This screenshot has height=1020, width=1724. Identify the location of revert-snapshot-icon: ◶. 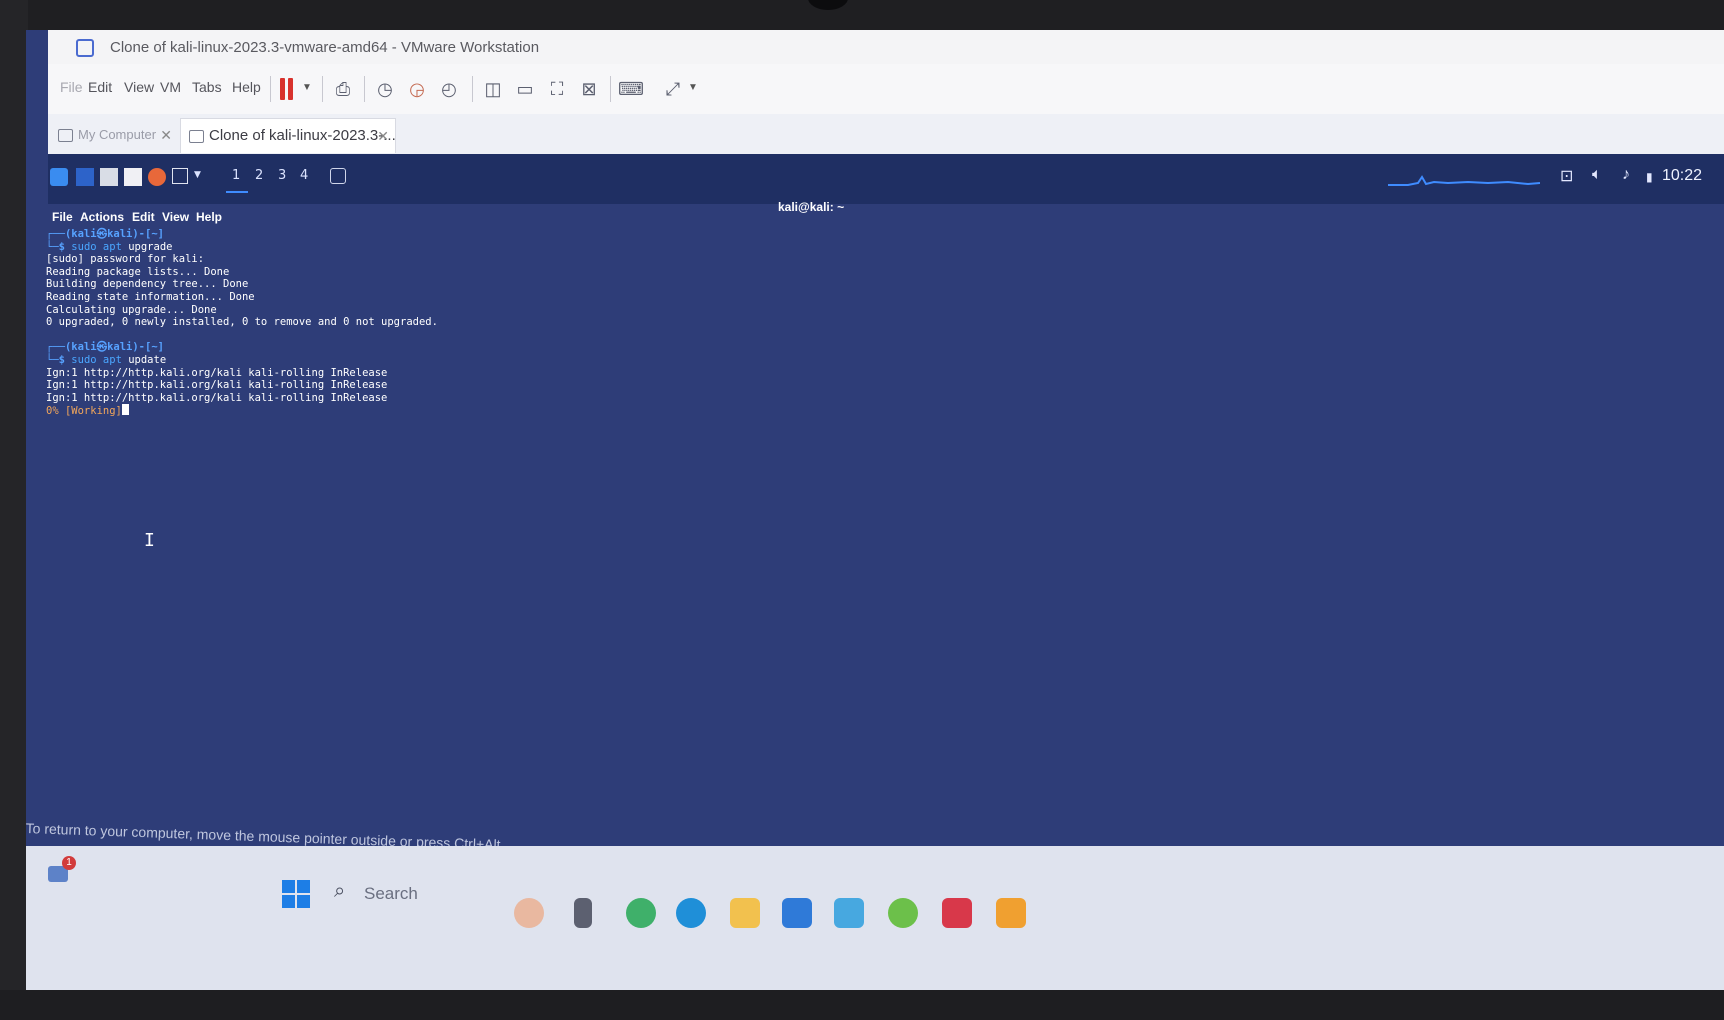
(417, 89).